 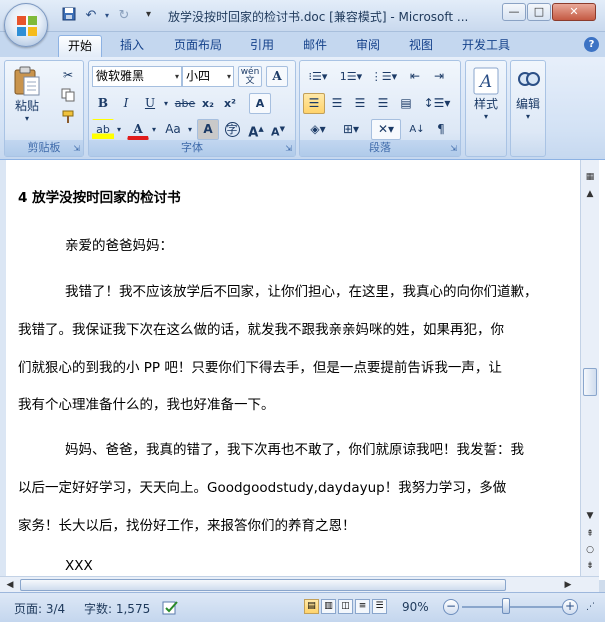 I want to click on horizontal-scrollbar: ◀ ▶, so click(x=299, y=584).